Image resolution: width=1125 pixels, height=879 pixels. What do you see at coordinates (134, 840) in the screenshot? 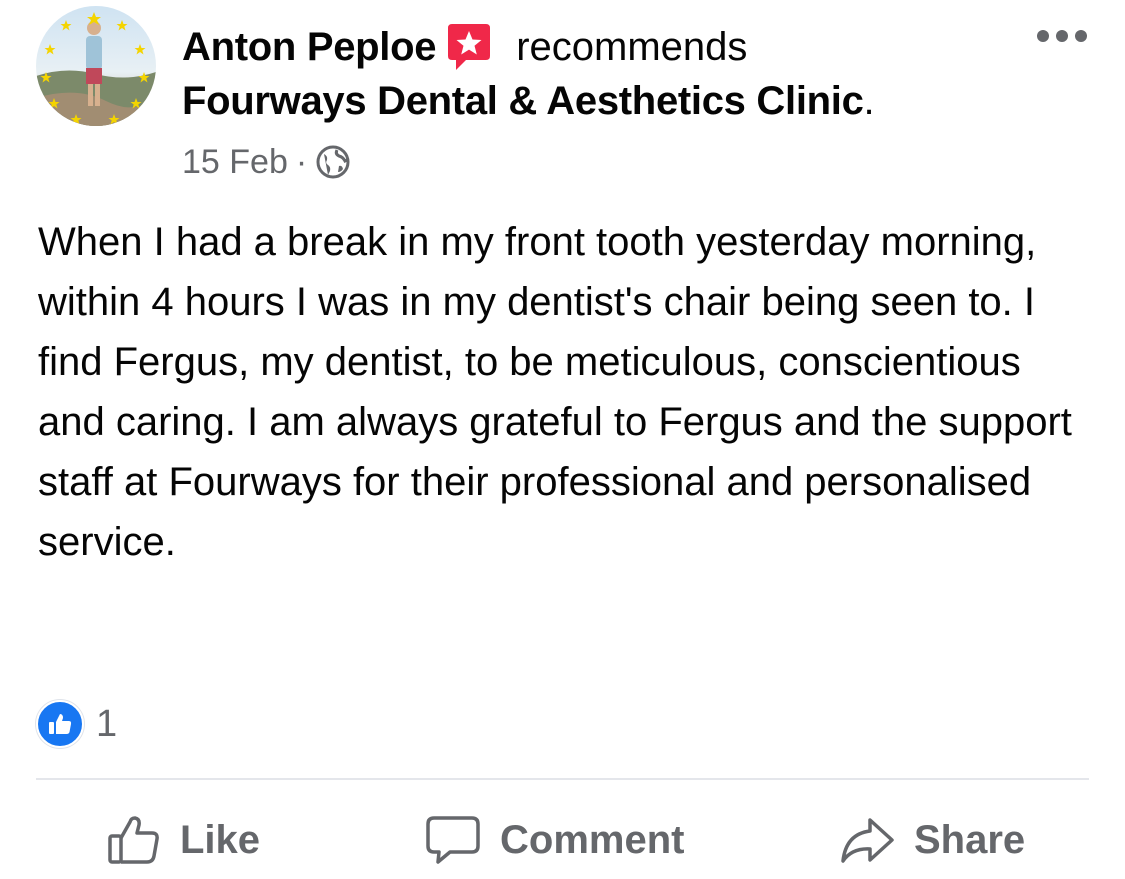
I see `like-icon` at bounding box center [134, 840].